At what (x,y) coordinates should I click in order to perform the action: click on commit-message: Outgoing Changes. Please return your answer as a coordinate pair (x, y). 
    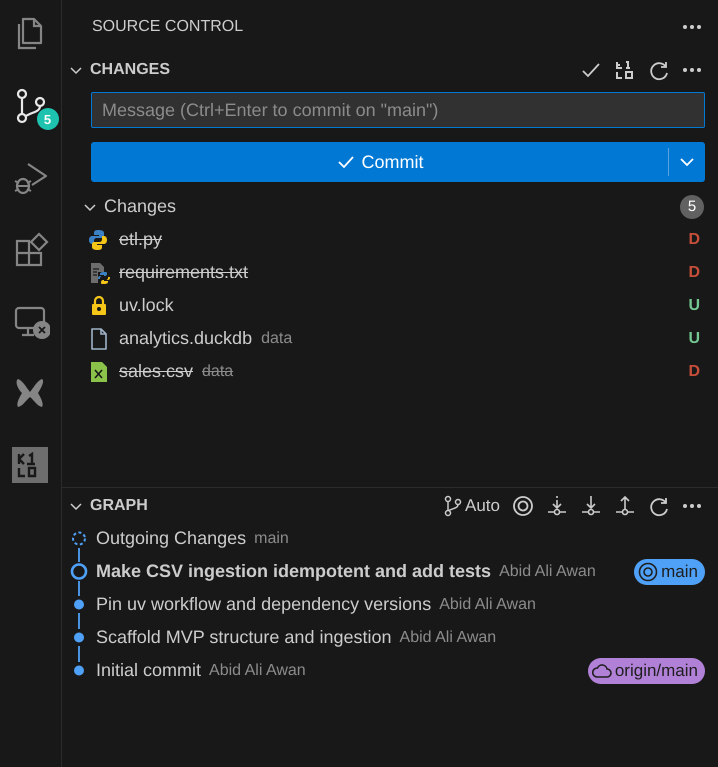
    Looking at the image, I should click on (171, 538).